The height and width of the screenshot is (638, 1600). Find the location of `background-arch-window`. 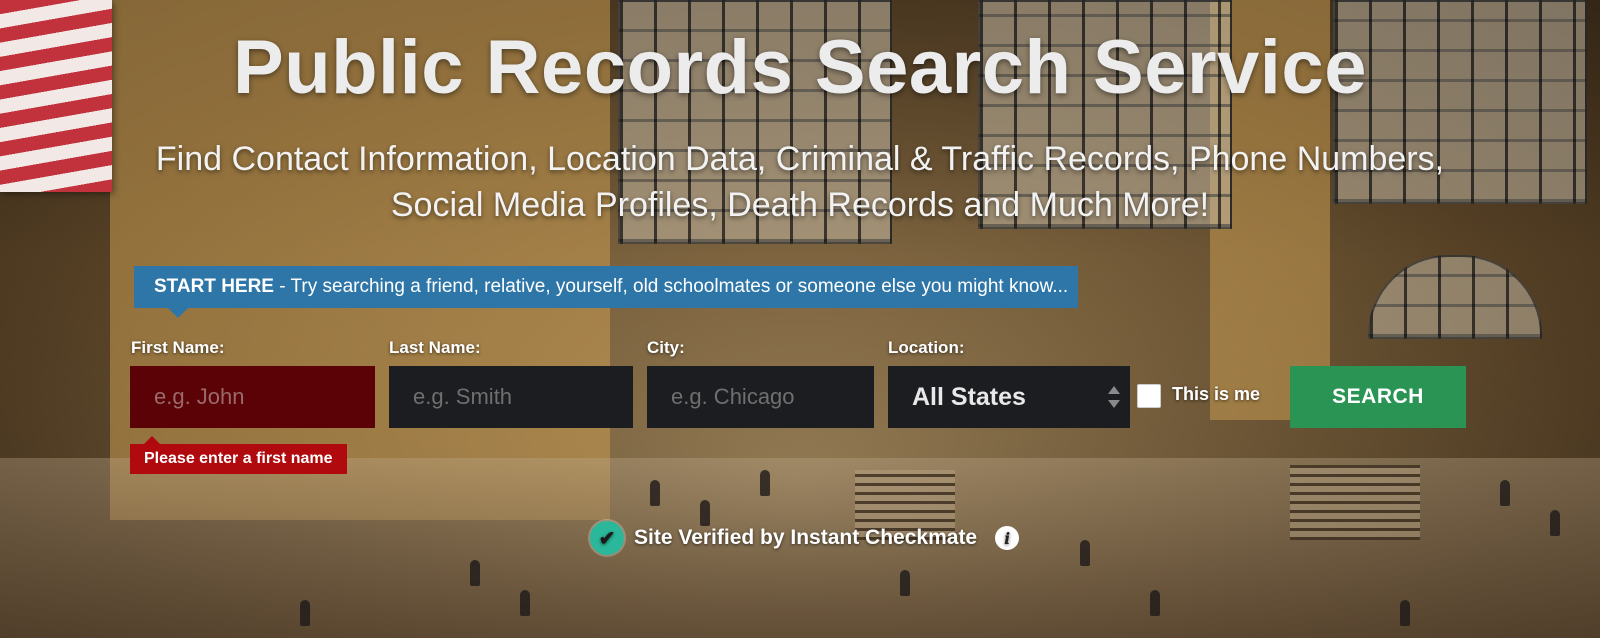

background-arch-window is located at coordinates (1455, 297).